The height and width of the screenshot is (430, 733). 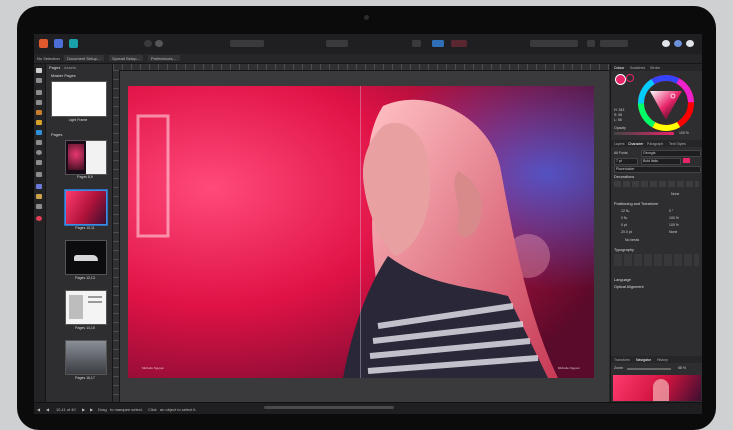 I want to click on font-scope-label: All Fonts, so click(x=621, y=153).